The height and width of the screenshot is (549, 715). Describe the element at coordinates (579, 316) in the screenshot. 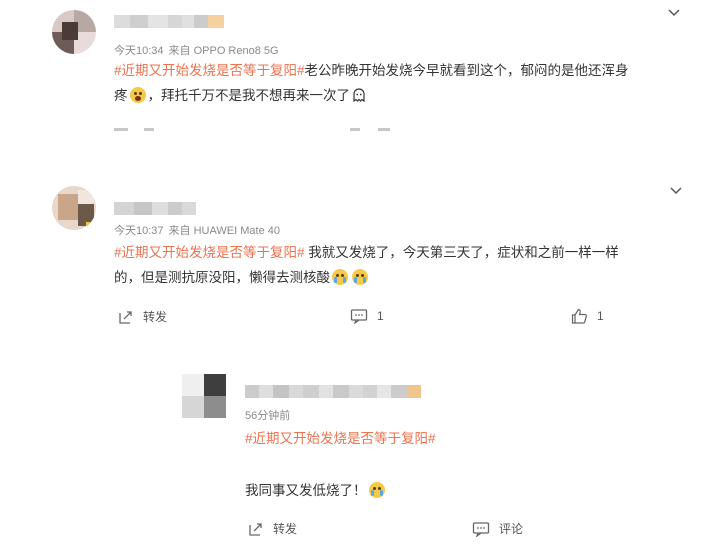

I see `thumbs-up-icon` at that location.